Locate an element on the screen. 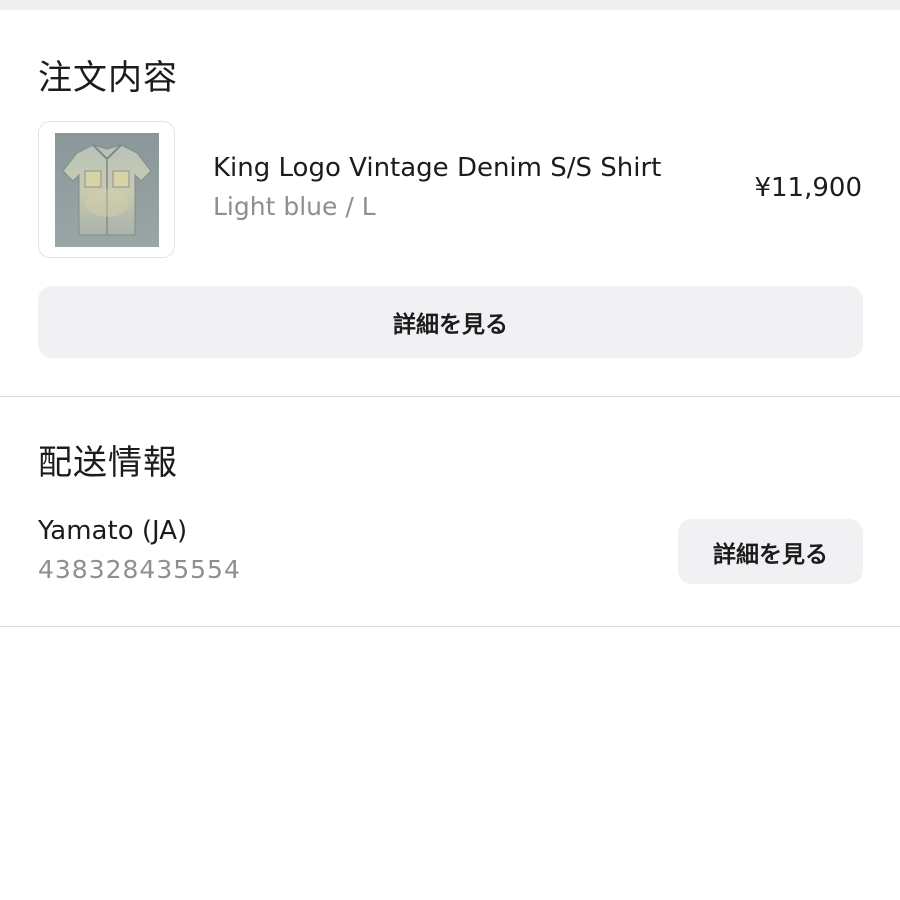 The width and height of the screenshot is (900, 900). shipping-details-button: 詳細を見る is located at coordinates (770, 551).